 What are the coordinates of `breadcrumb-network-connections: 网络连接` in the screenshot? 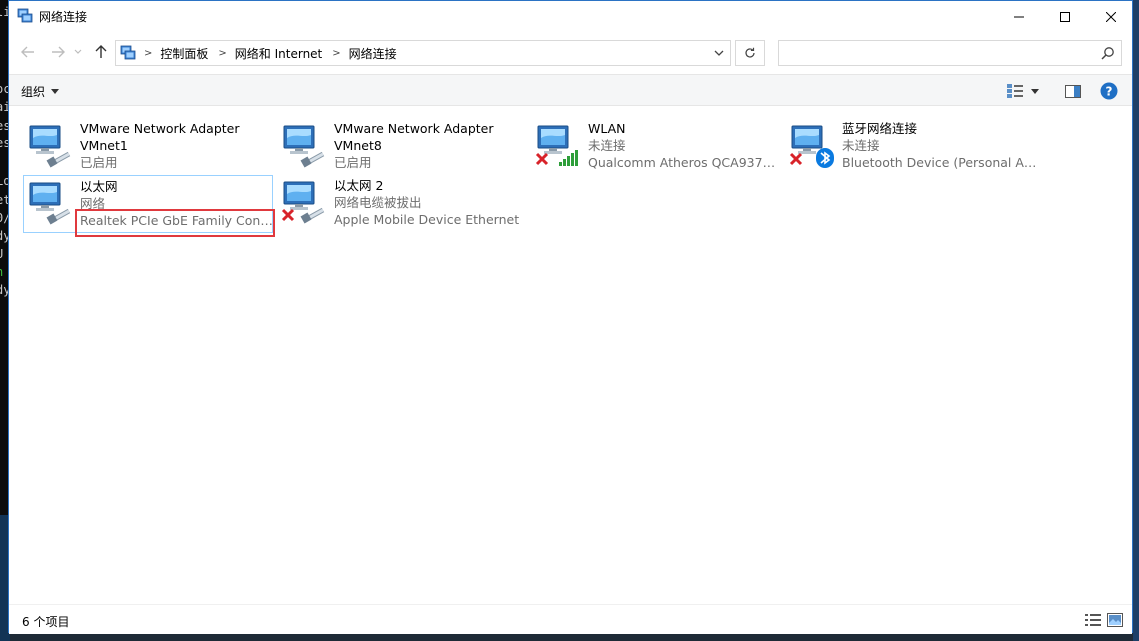 It's located at (373, 53).